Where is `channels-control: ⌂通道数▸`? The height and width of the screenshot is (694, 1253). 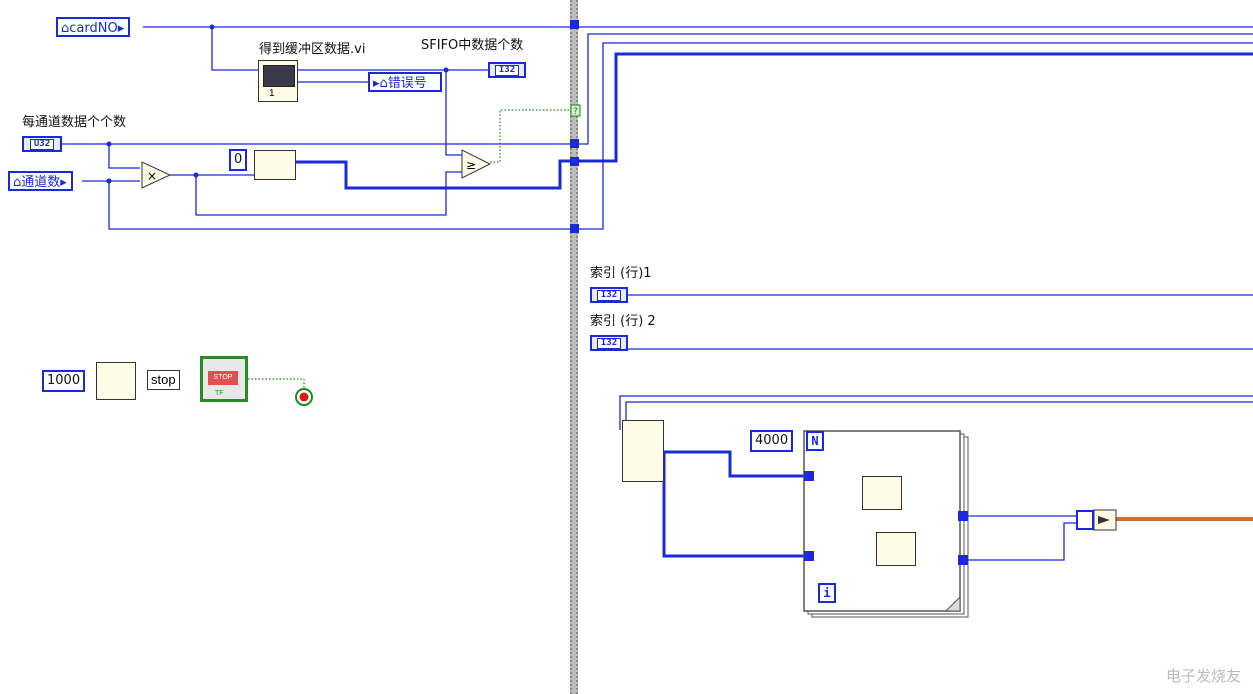
channels-control: ⌂通道数▸ is located at coordinates (40, 181).